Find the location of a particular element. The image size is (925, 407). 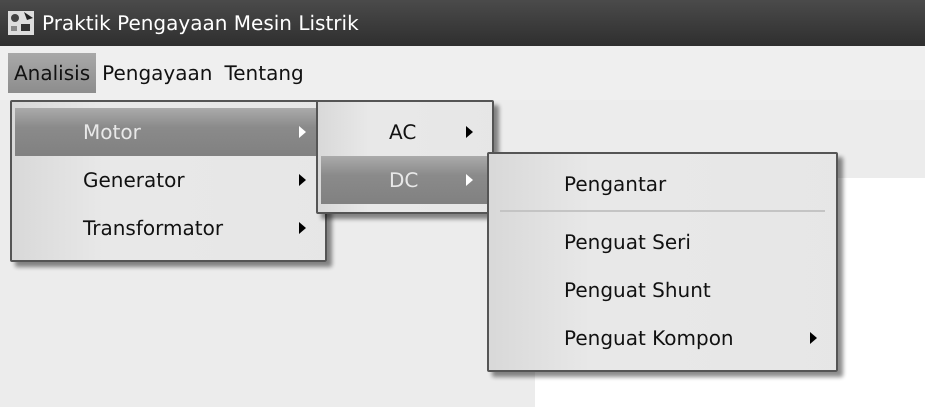

window-title: Praktik Pengayaan Mesin Listrik is located at coordinates (200, 23).